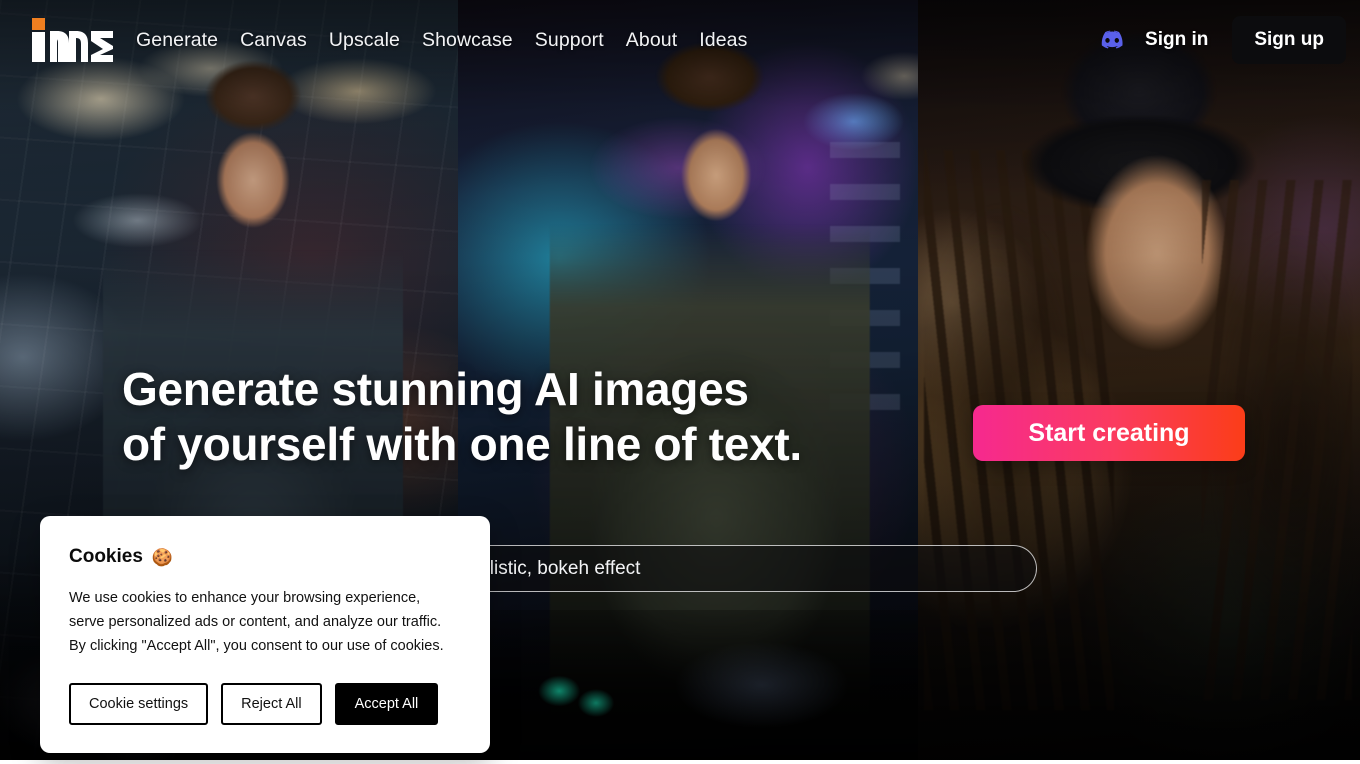 The height and width of the screenshot is (764, 1360). I want to click on cookie-settings-button: Cookie settings, so click(139, 704).